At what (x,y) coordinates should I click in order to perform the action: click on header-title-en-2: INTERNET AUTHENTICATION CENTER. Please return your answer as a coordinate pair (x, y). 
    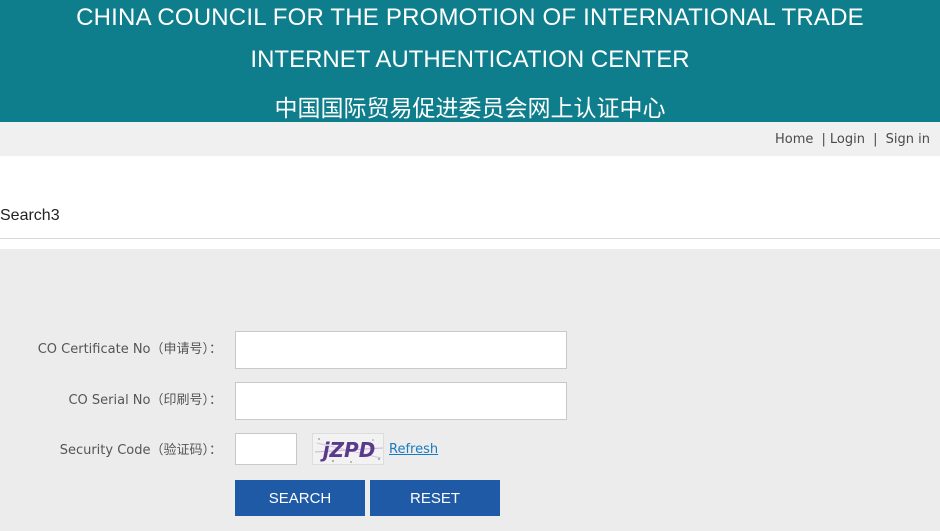
    Looking at the image, I should click on (470, 59).